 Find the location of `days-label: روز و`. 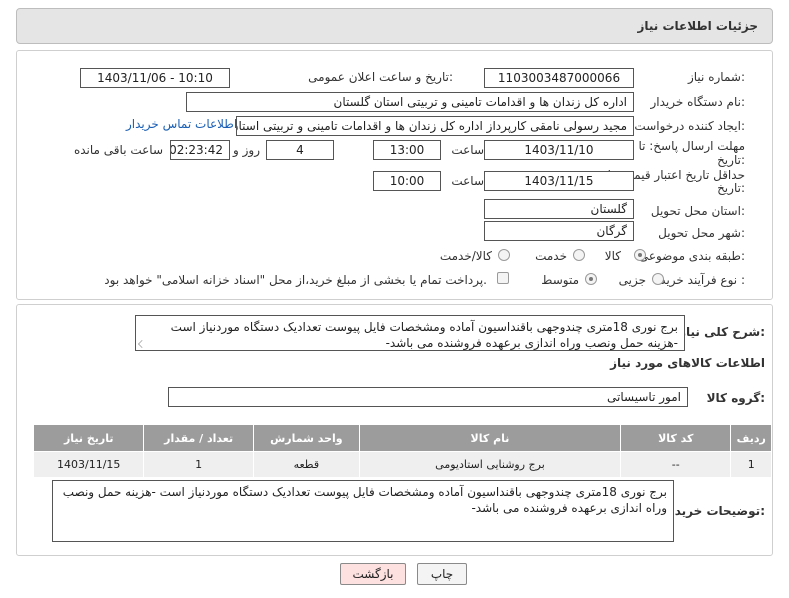

days-label: روز و is located at coordinates (246, 150).